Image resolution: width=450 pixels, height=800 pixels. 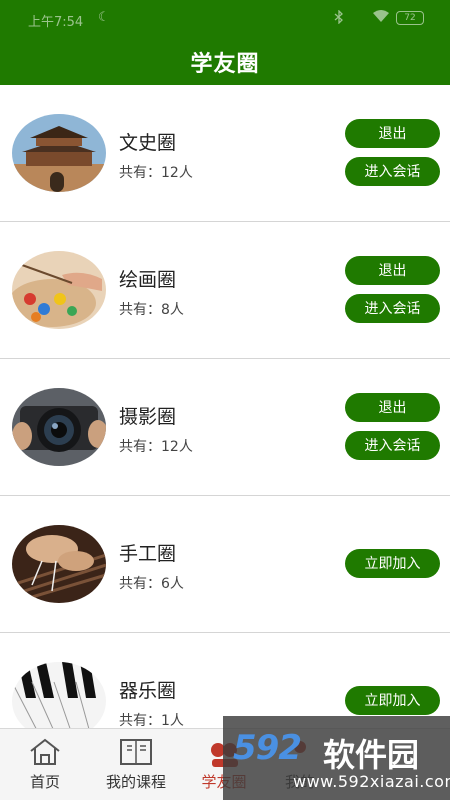 I want to click on circle-name: 绘画圈, so click(x=148, y=280).